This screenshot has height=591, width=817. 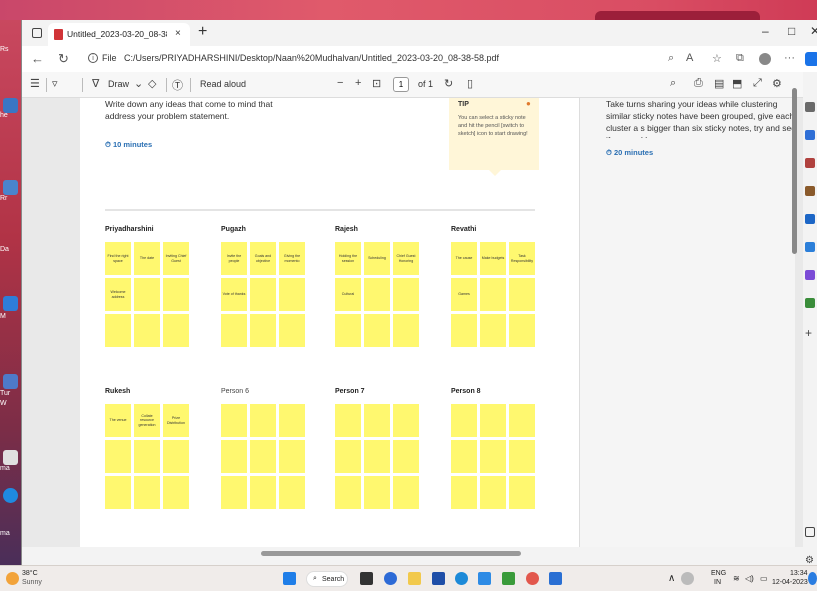 I want to click on horizontal-scrollbar-thumb, so click(x=391, y=553).